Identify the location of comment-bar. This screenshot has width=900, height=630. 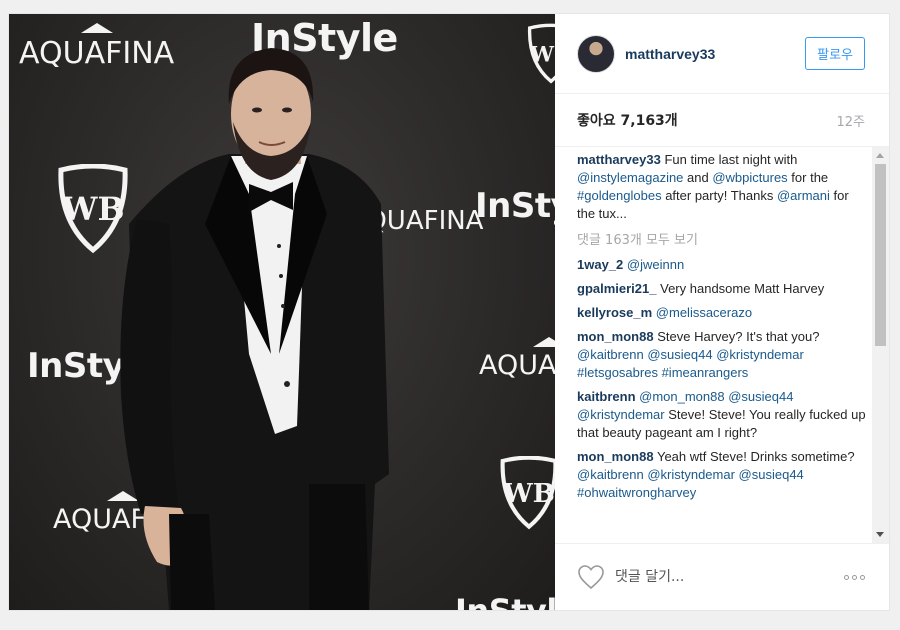
(722, 577).